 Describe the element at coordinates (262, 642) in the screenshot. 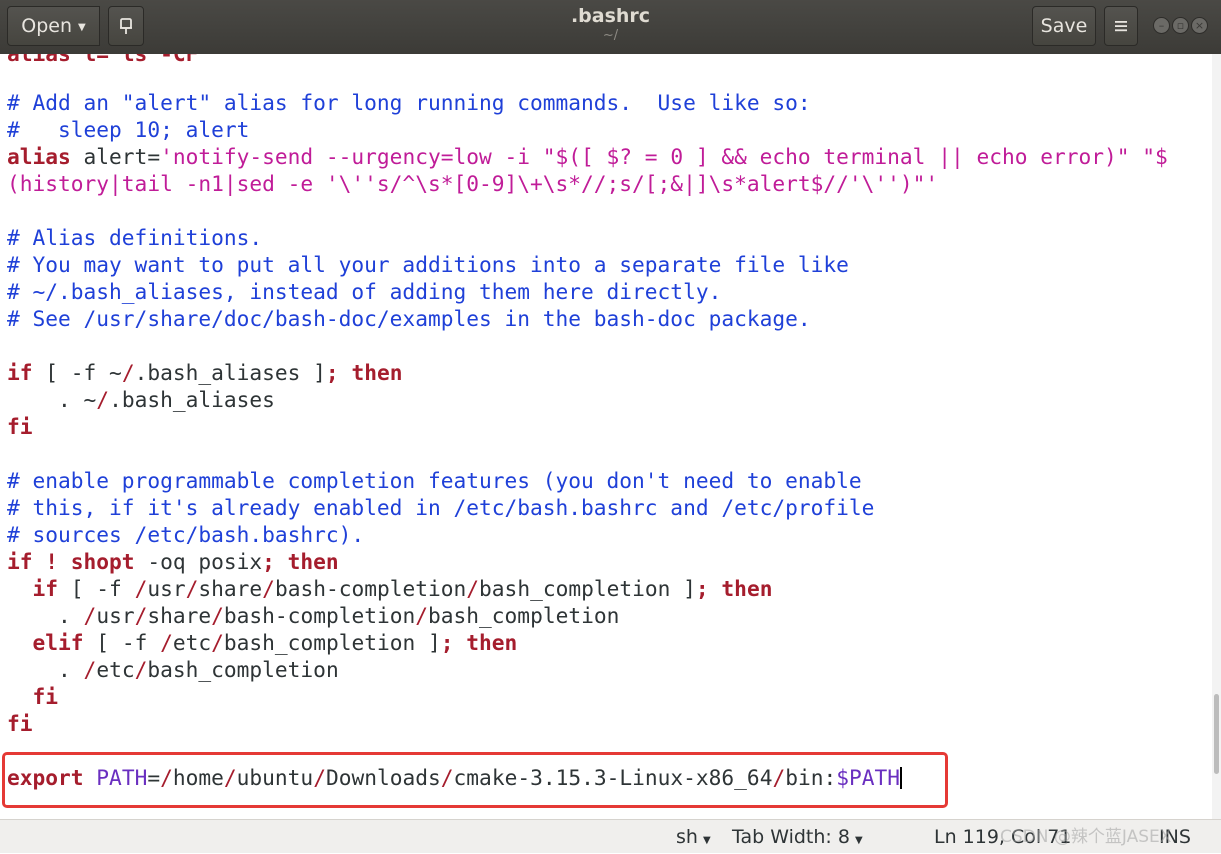

I see `code-line: elif [ -f /etc/bash_completion ]; then` at that location.